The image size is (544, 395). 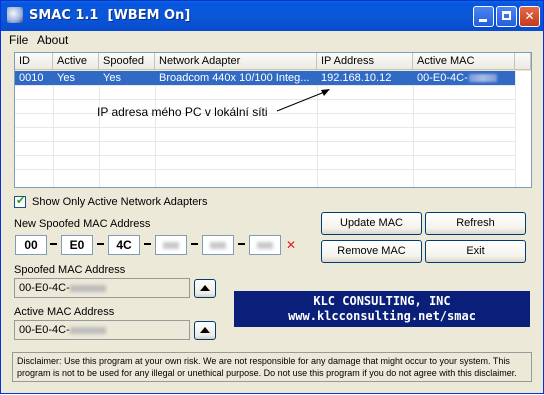 What do you see at coordinates (382, 316) in the screenshot?
I see `banner-url: www.klcconsulting.net/smac` at bounding box center [382, 316].